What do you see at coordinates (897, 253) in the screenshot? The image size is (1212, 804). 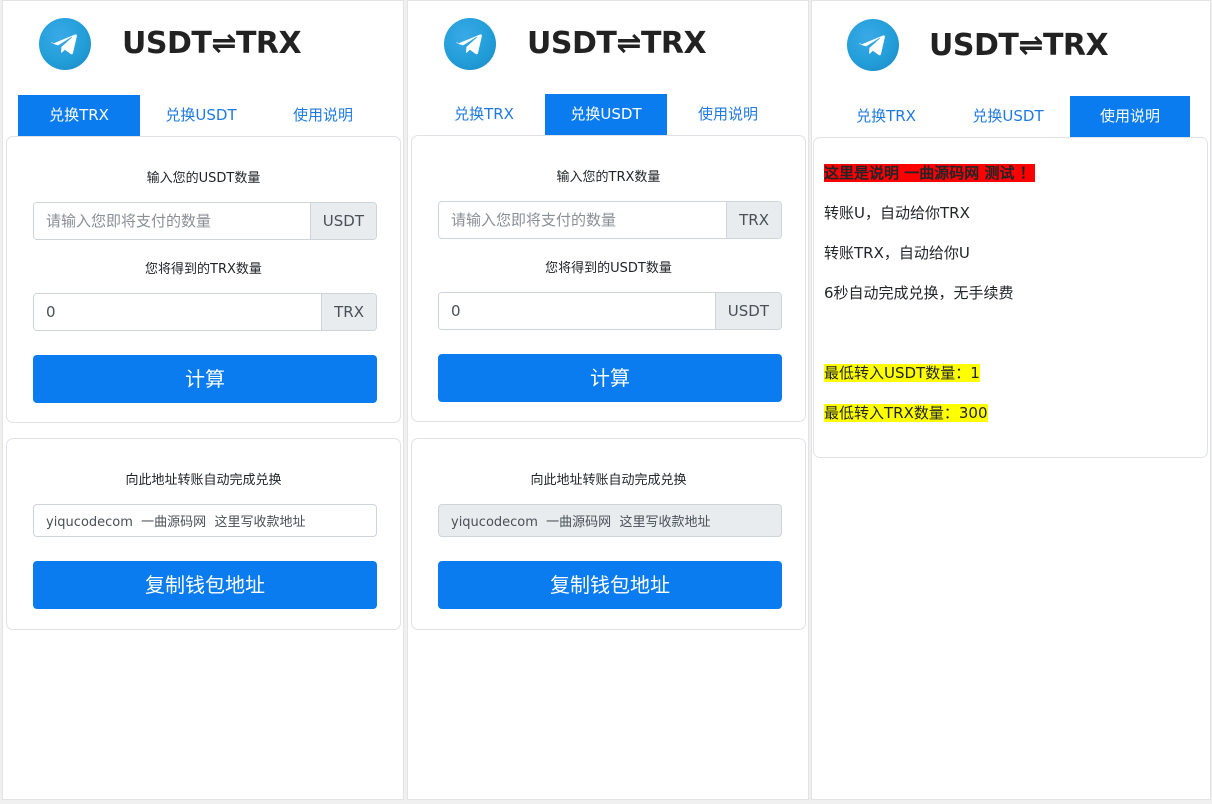 I see `instruction-line: 转账TRX，自动给你U` at bounding box center [897, 253].